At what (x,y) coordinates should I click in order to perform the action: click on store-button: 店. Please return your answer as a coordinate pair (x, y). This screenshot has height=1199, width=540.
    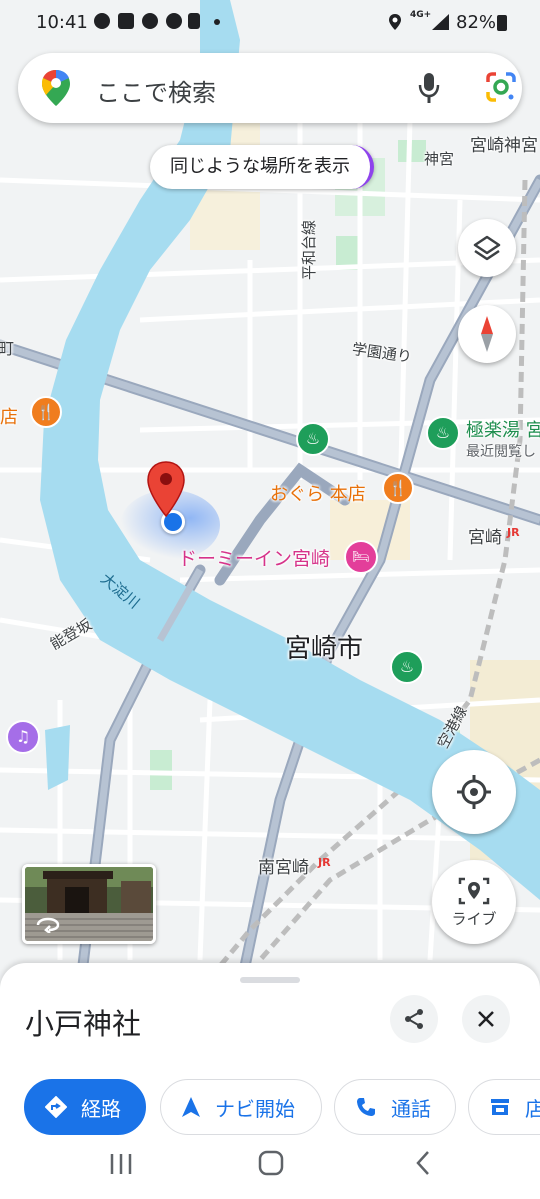
    Looking at the image, I should click on (504, 1107).